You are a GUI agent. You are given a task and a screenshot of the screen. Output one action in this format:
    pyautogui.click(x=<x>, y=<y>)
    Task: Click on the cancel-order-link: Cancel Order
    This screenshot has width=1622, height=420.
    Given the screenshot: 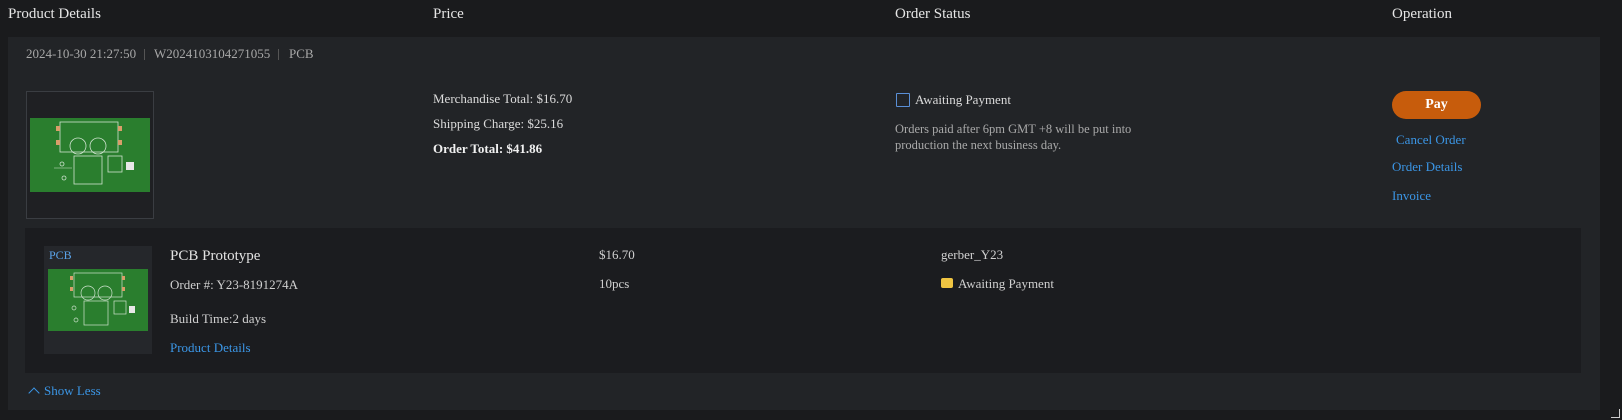 What is the action you would take?
    pyautogui.click(x=1431, y=140)
    